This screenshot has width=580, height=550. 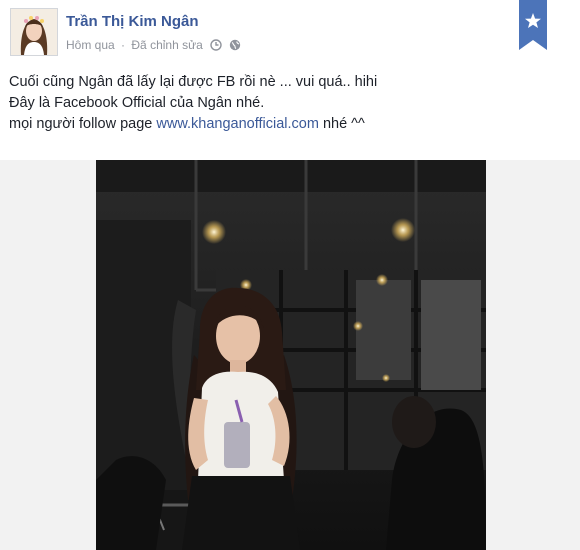 What do you see at coordinates (533, 25) in the screenshot?
I see `star-bookmark-icon` at bounding box center [533, 25].